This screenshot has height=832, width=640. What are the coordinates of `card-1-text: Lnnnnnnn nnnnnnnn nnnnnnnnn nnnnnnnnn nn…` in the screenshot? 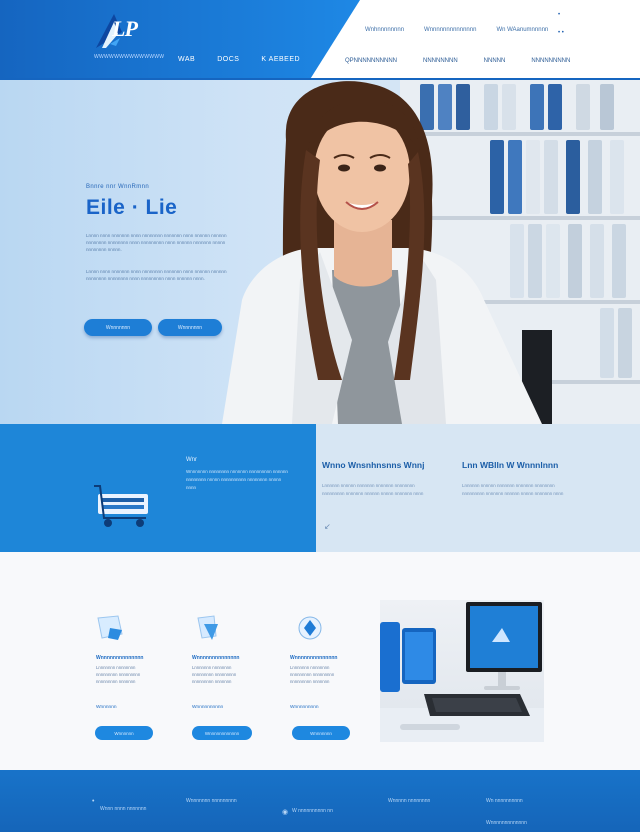 It's located at (118, 674).